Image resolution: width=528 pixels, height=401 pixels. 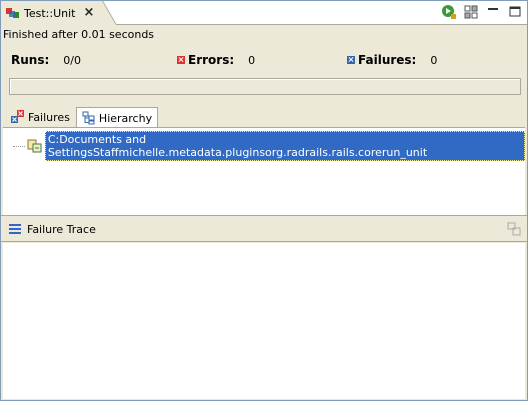 I want to click on errors-value: 0, so click(x=252, y=60).